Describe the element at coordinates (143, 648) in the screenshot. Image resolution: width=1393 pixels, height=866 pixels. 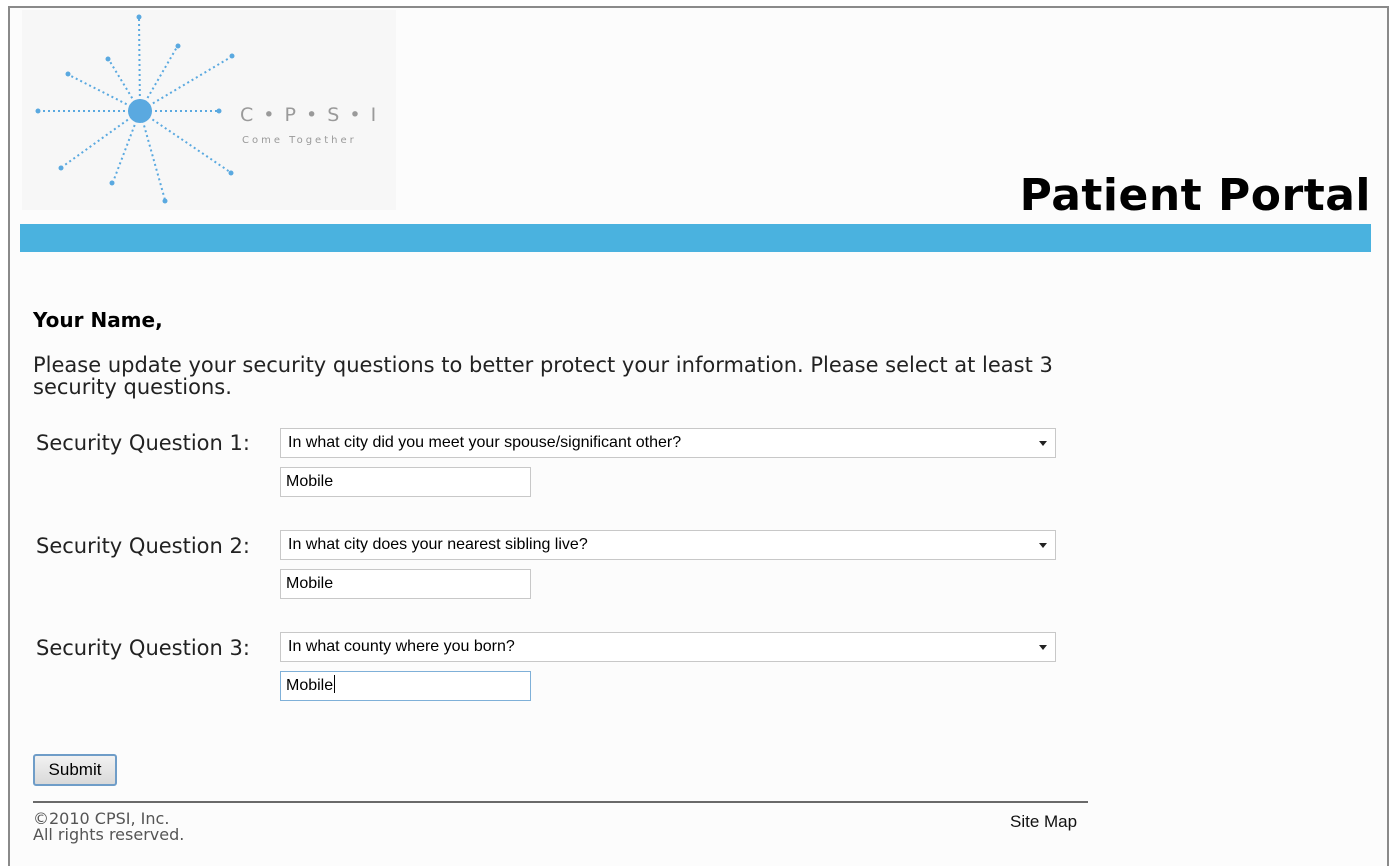
I see `security-question-3-label: Security Question 3:` at that location.